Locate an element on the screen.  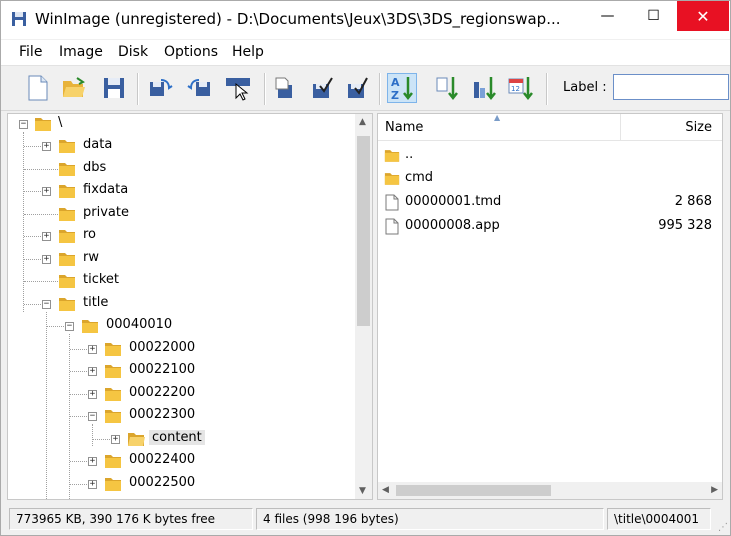
format-disk-button is located at coordinates (238, 88).